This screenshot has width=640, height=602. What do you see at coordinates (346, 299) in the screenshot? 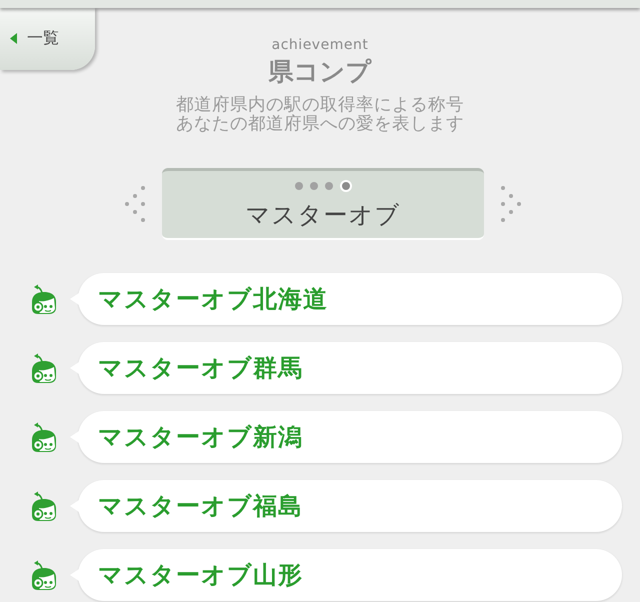
I see `title-item: マスターオブ北海道` at bounding box center [346, 299].